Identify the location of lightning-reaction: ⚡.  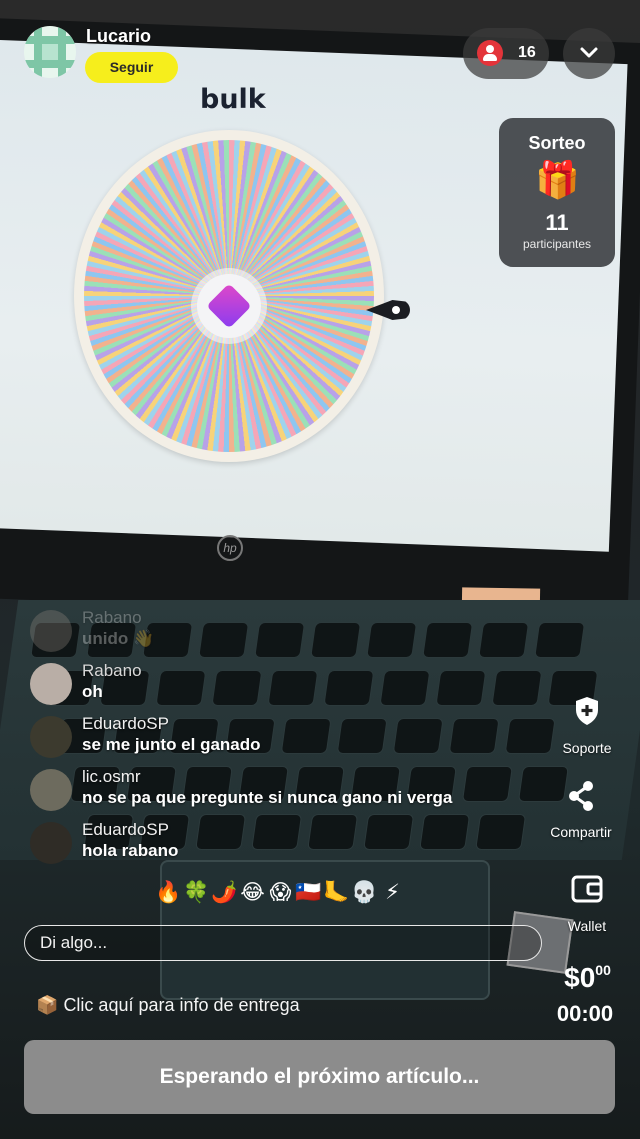
(392, 893).